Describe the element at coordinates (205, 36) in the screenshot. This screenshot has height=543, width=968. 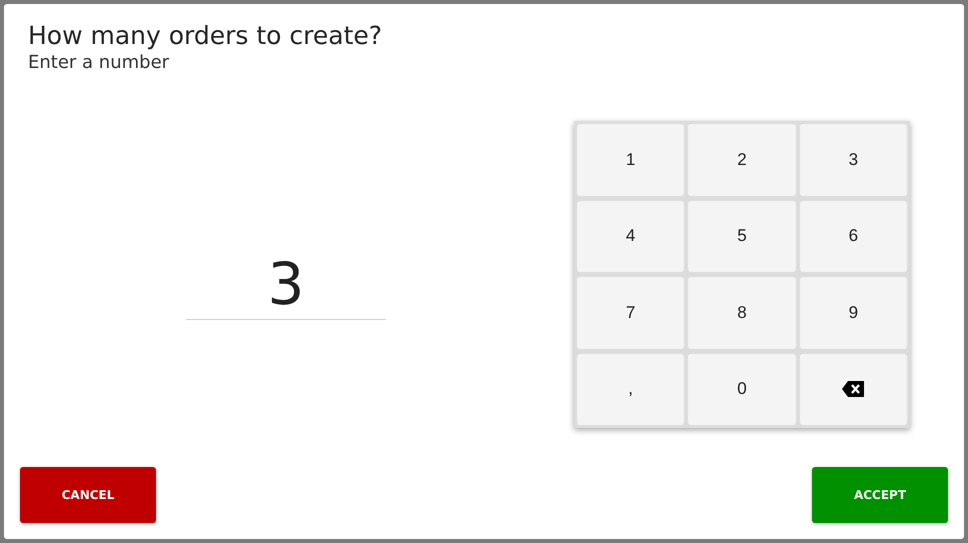
I see `dialog-title: How many orders to create?` at that location.